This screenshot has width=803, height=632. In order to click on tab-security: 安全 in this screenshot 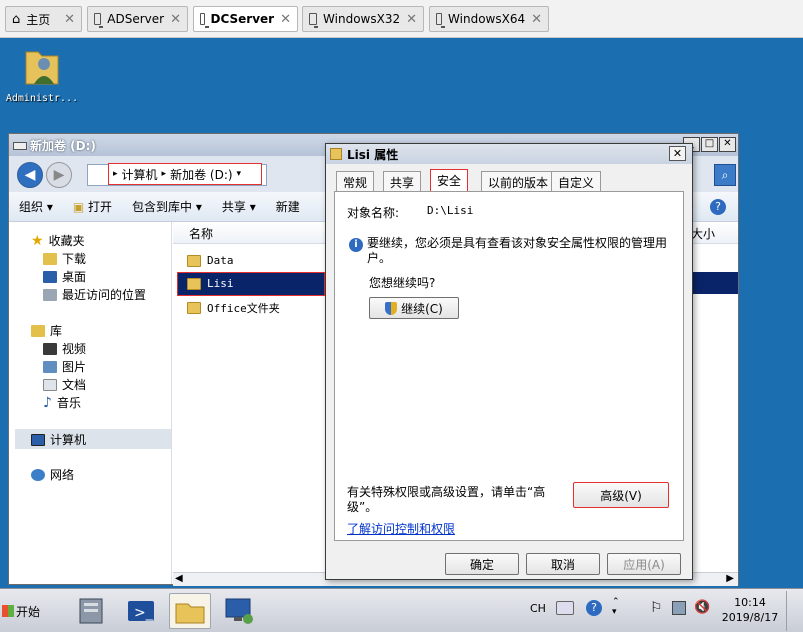, I will do `click(449, 180)`.